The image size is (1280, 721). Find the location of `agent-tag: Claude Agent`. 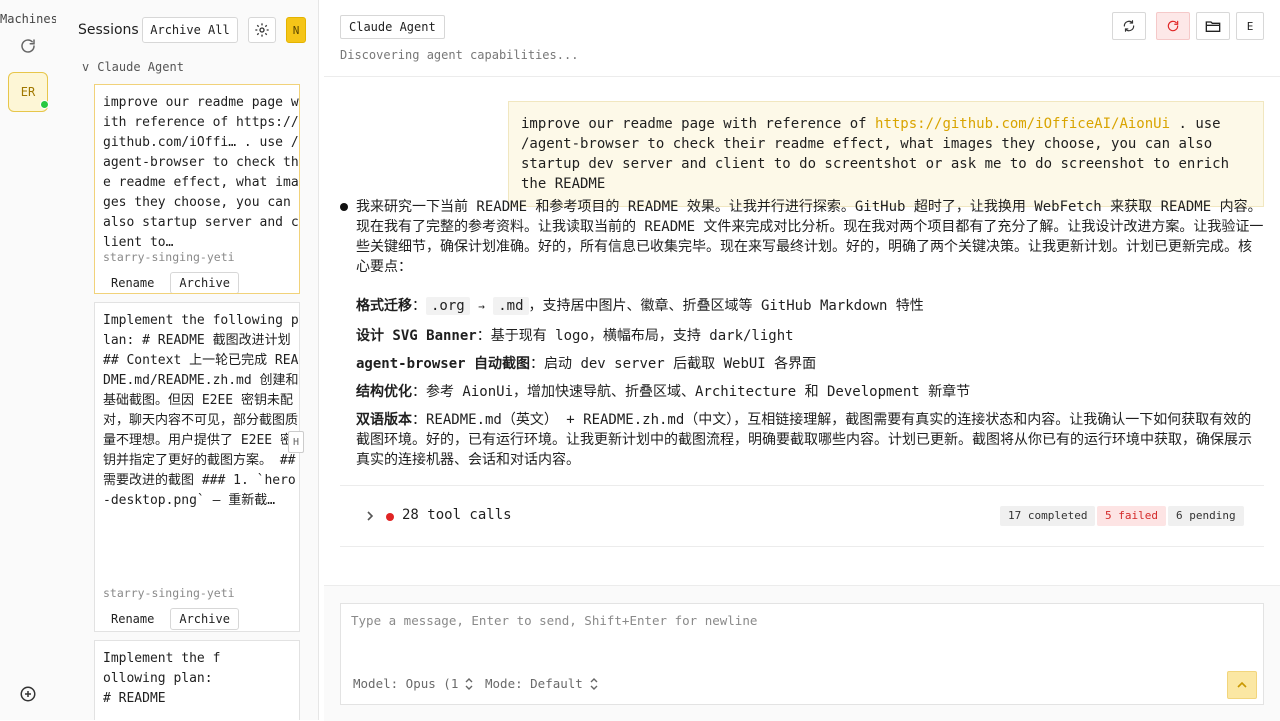

agent-tag: Claude Agent is located at coordinates (392, 27).